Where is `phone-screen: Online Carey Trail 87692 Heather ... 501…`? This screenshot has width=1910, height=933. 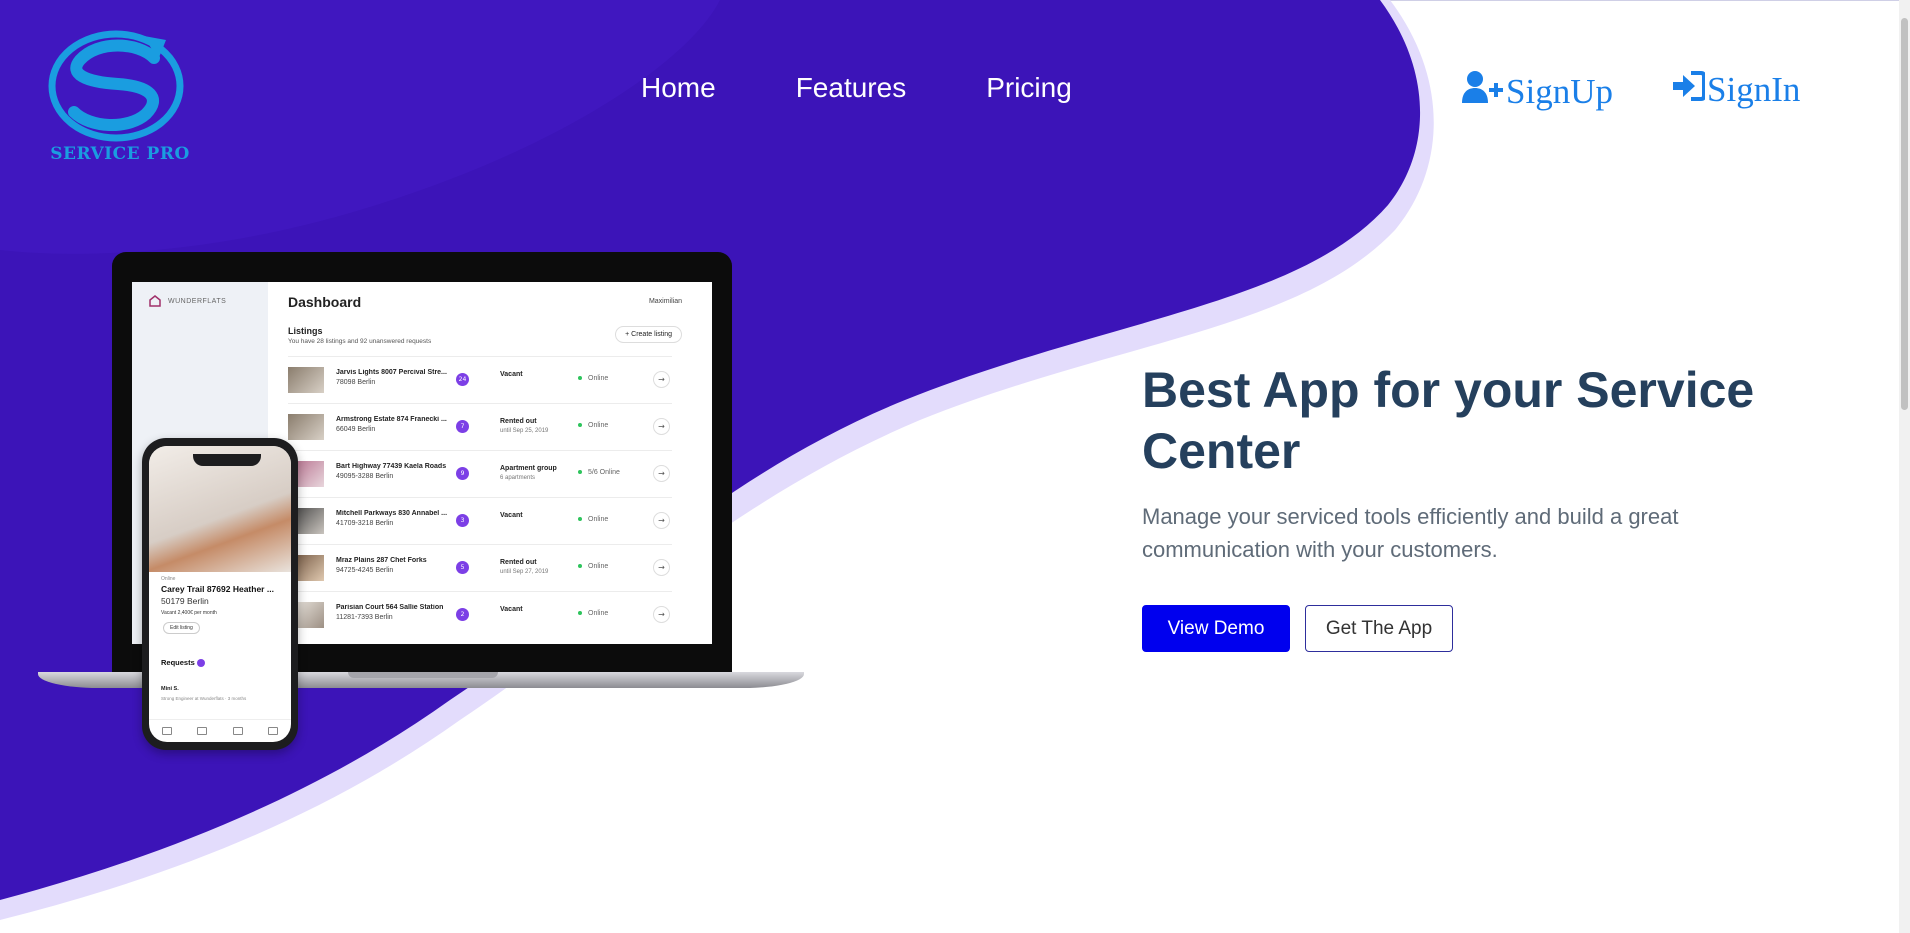 phone-screen: Online Carey Trail 87692 Heather ... 501… is located at coordinates (220, 594).